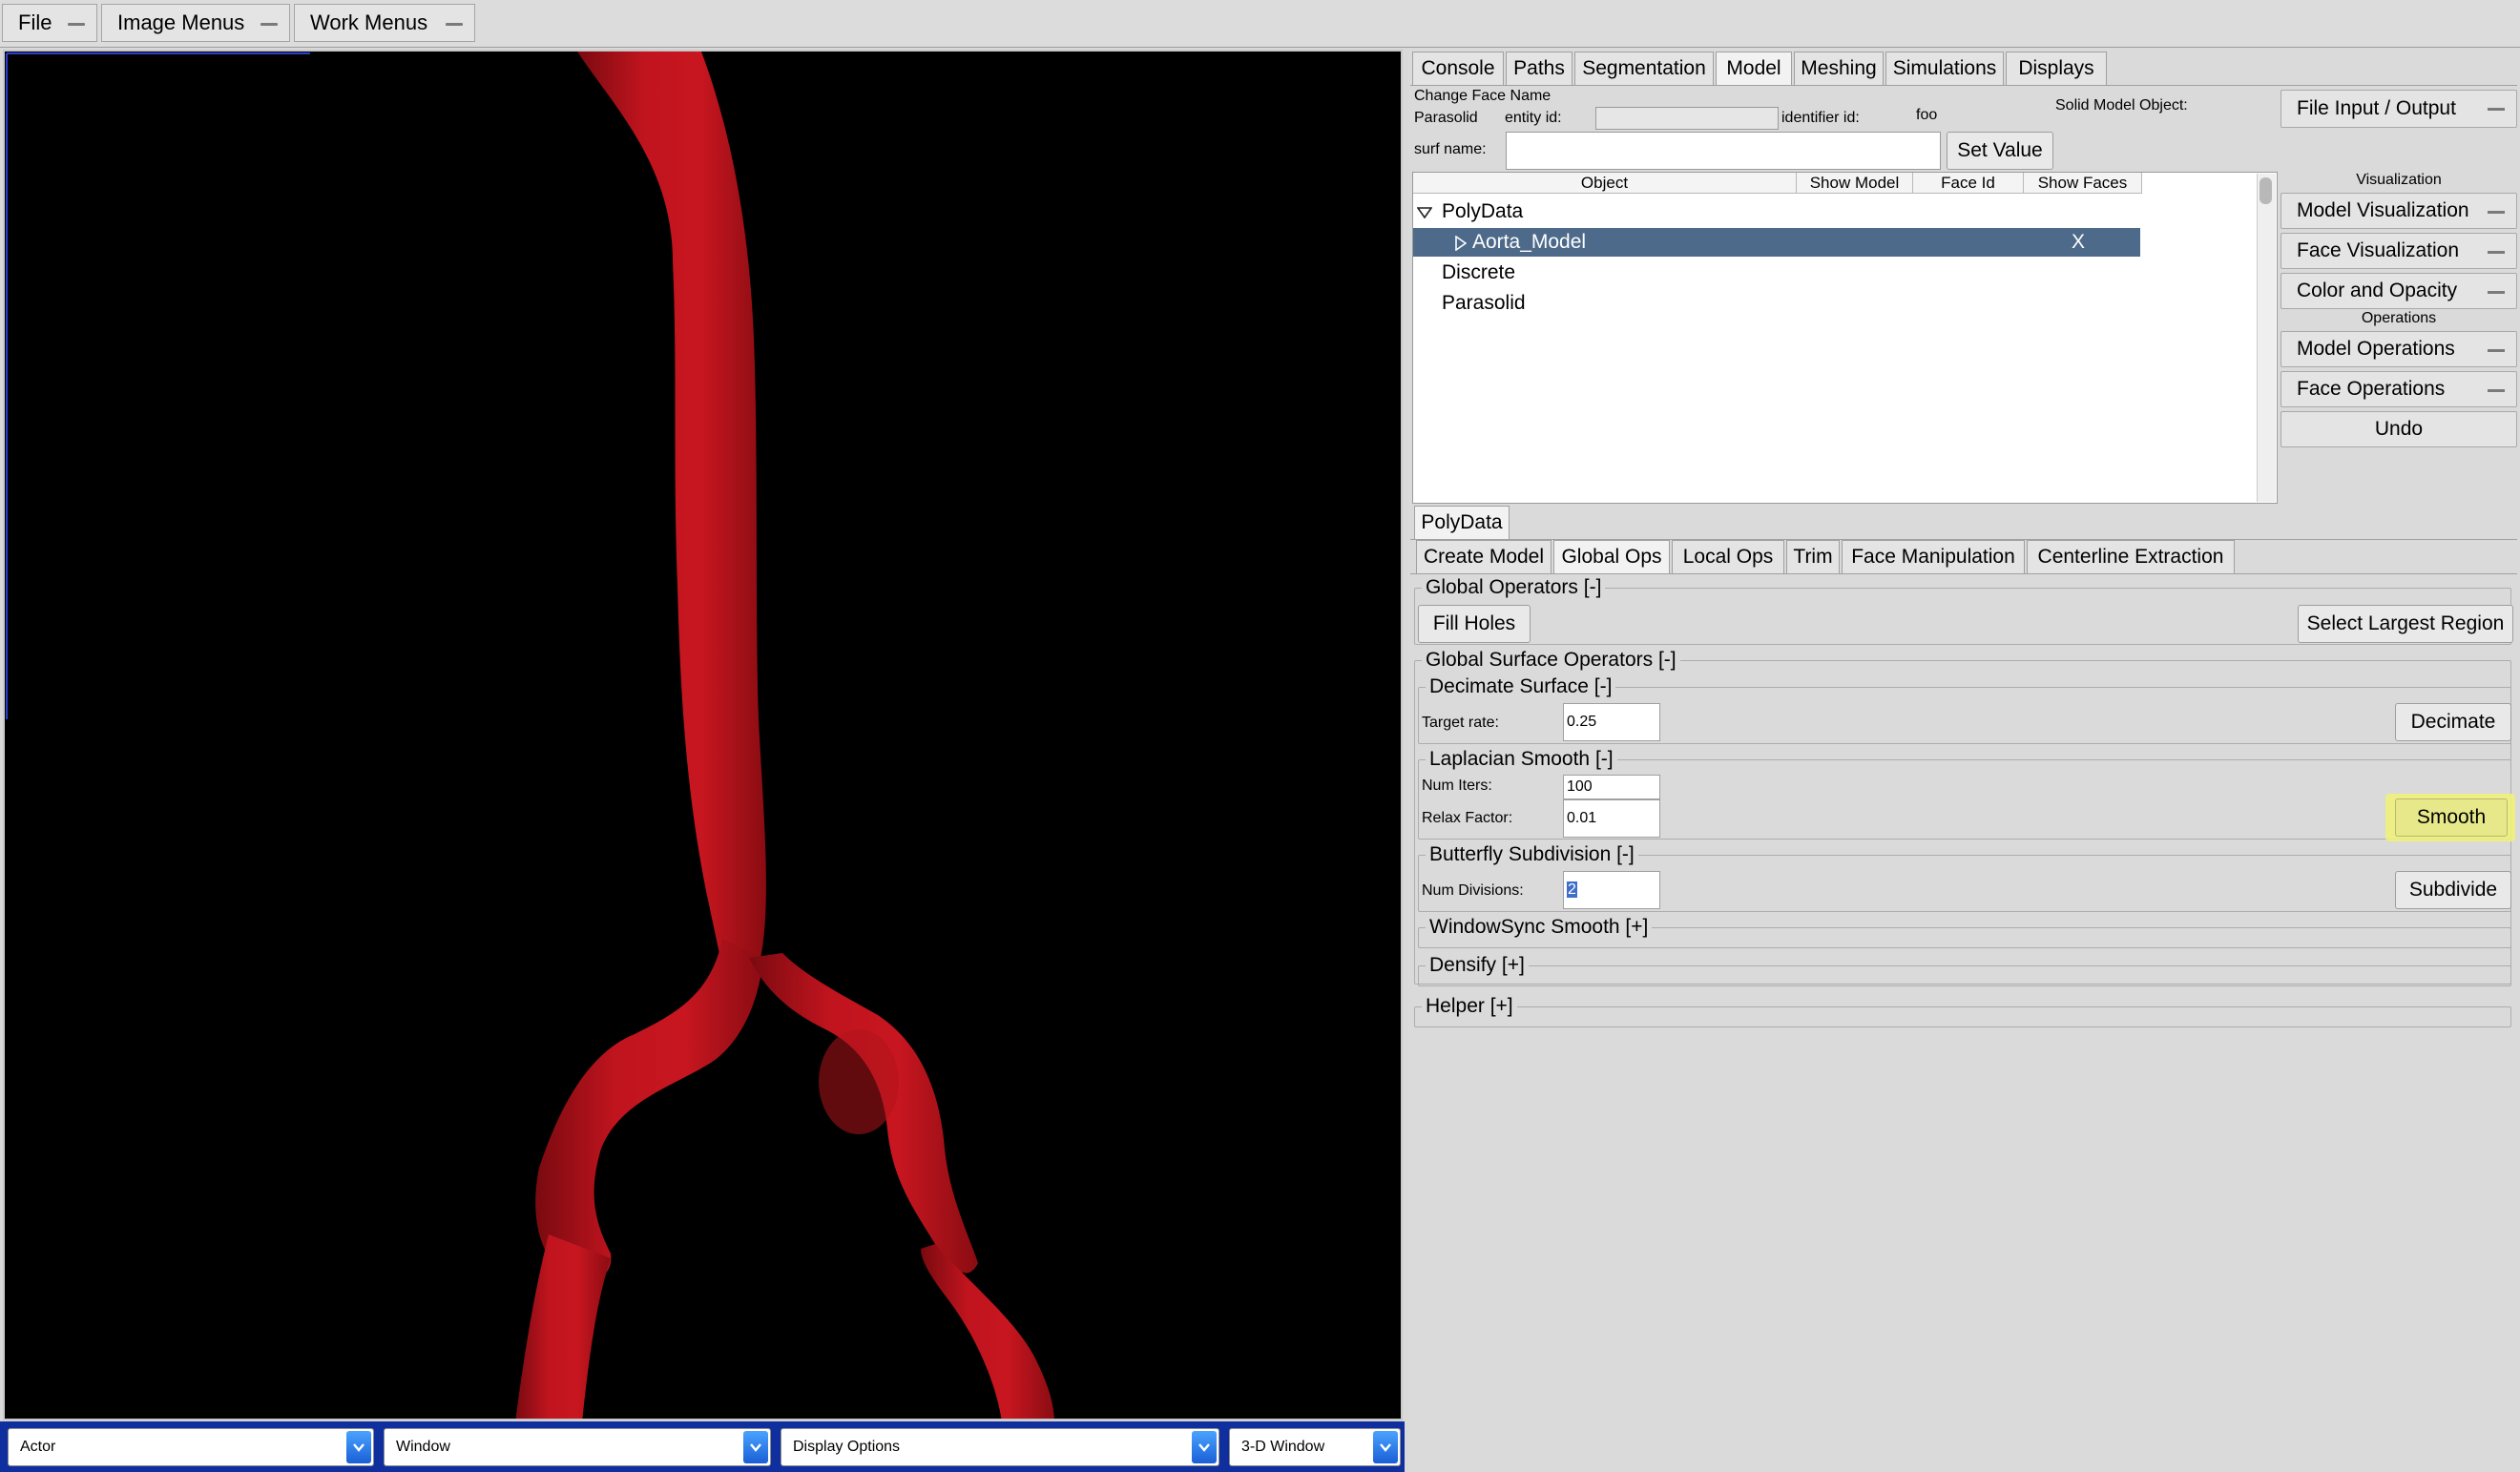 The height and width of the screenshot is (1472, 2520). Describe the element at coordinates (1945, 69) in the screenshot. I see `tab-simulations: Simulations` at that location.